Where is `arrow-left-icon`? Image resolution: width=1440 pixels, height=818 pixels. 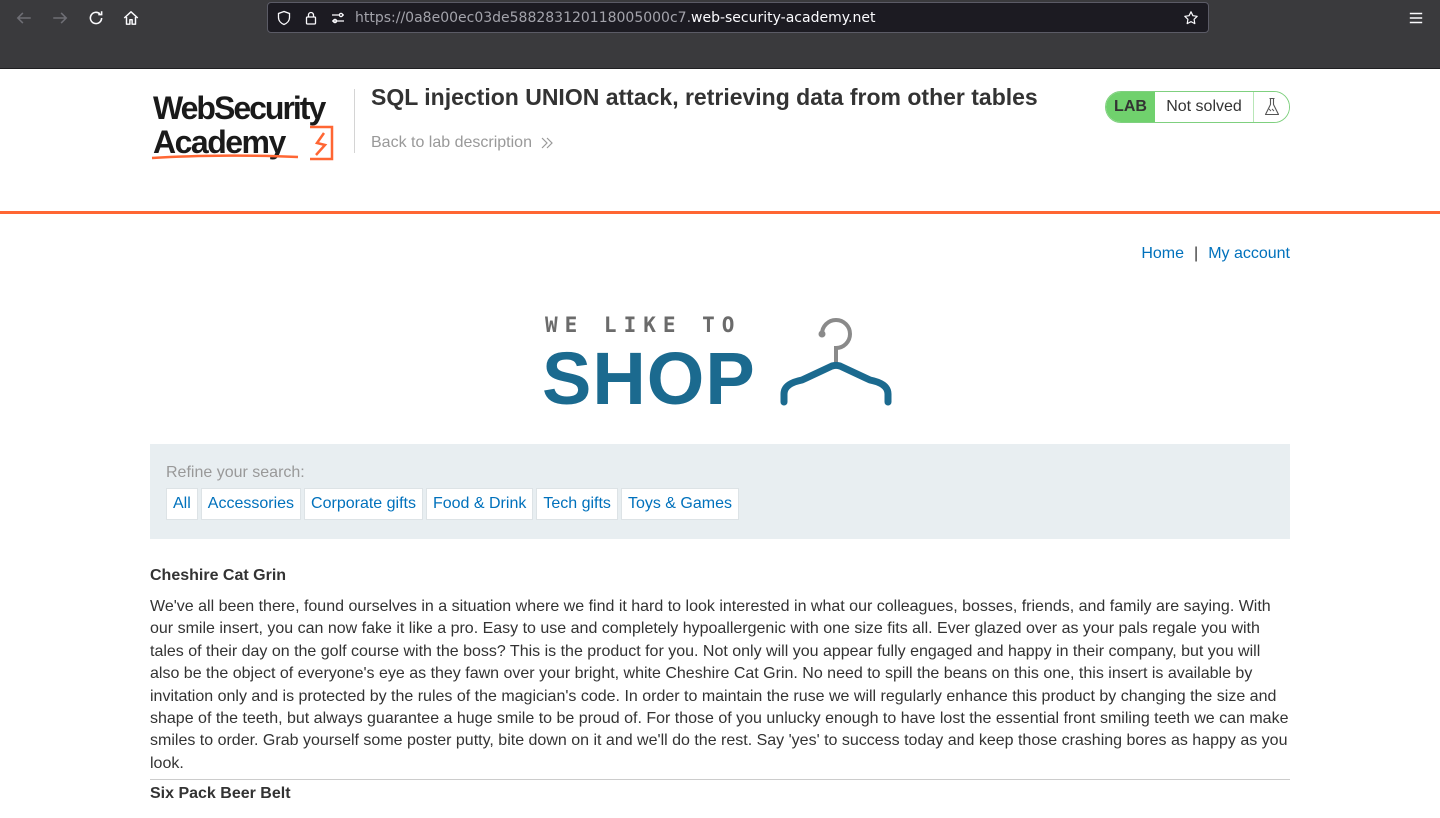
arrow-left-icon is located at coordinates (23, 18).